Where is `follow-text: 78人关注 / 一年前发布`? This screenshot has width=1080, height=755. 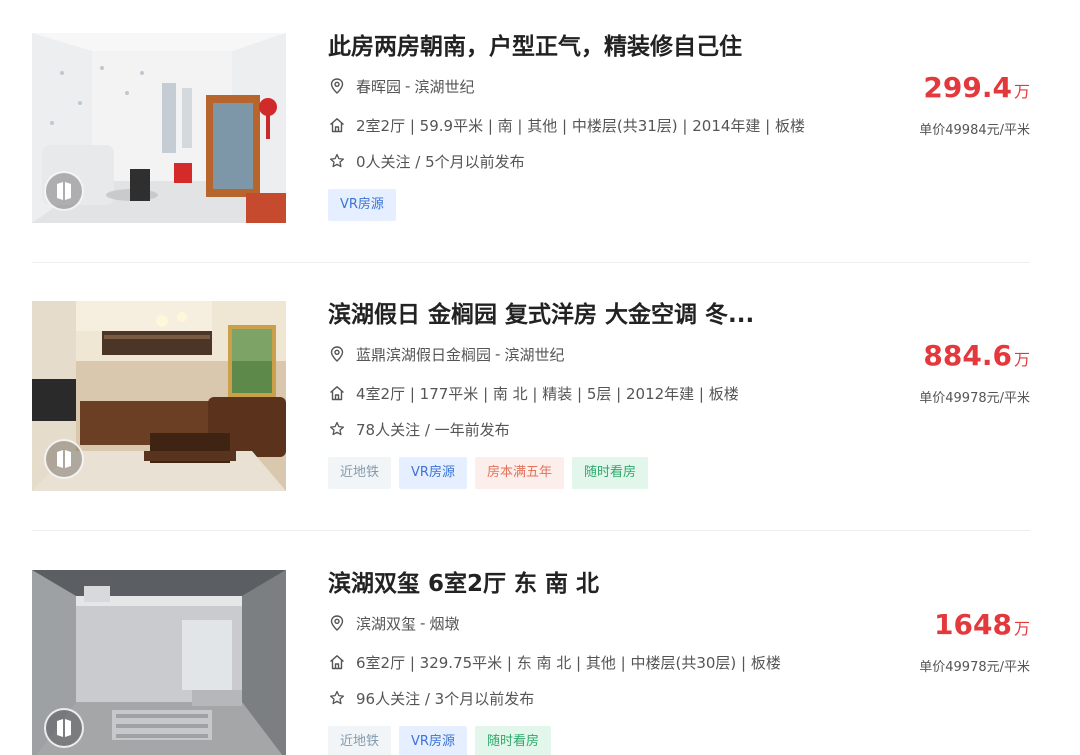
follow-text: 78人关注 / 一年前发布 is located at coordinates (433, 429).